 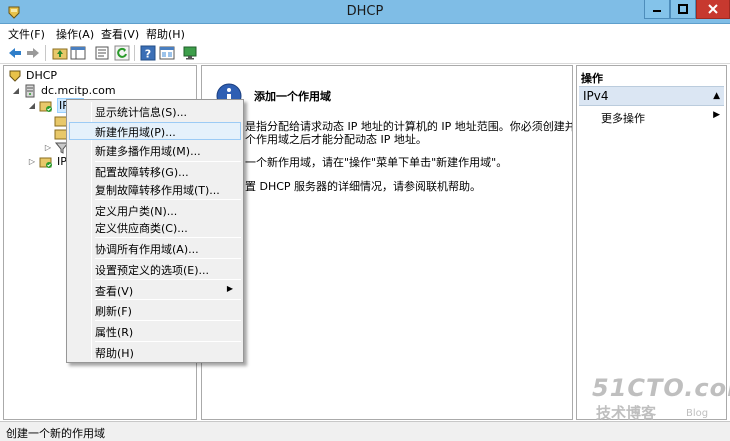 I want to click on actions-section-ipv4: IPv4 ▲, so click(x=651, y=96).